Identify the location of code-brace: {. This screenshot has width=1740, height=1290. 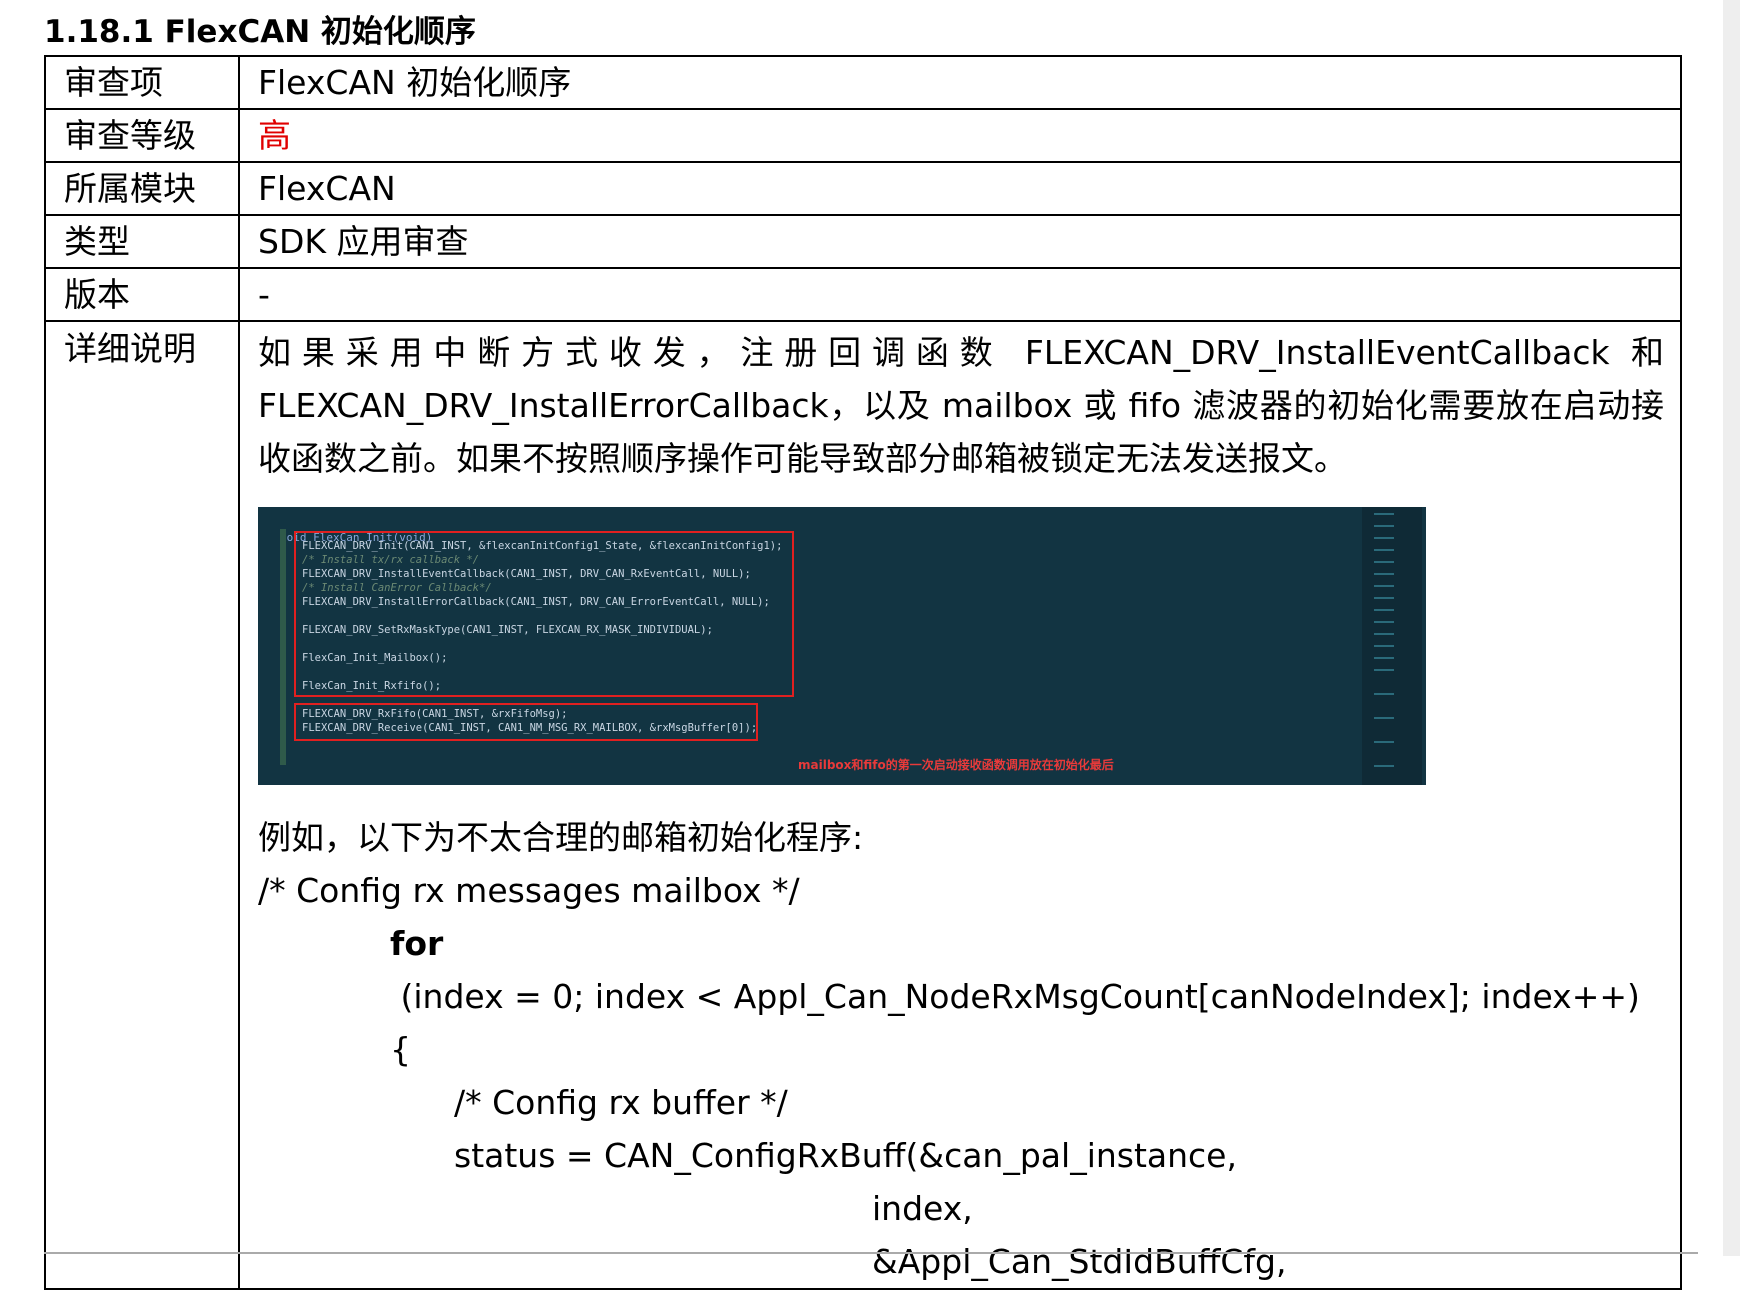
(400, 1049).